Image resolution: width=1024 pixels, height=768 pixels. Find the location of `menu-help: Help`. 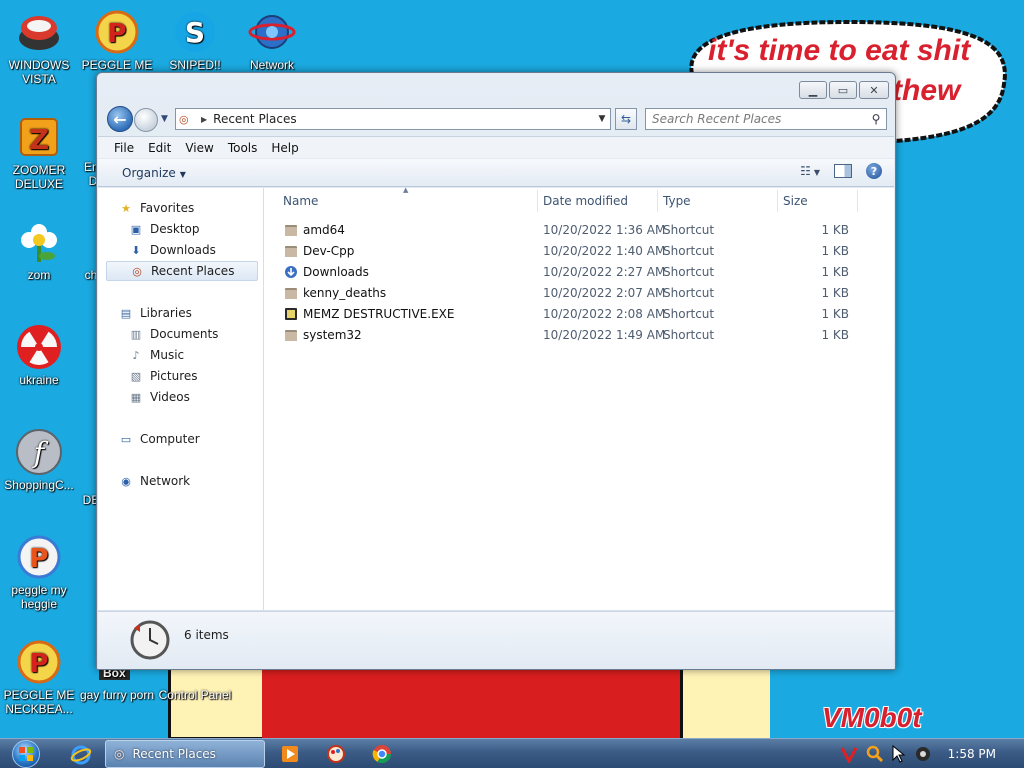

menu-help: Help is located at coordinates (284, 148).